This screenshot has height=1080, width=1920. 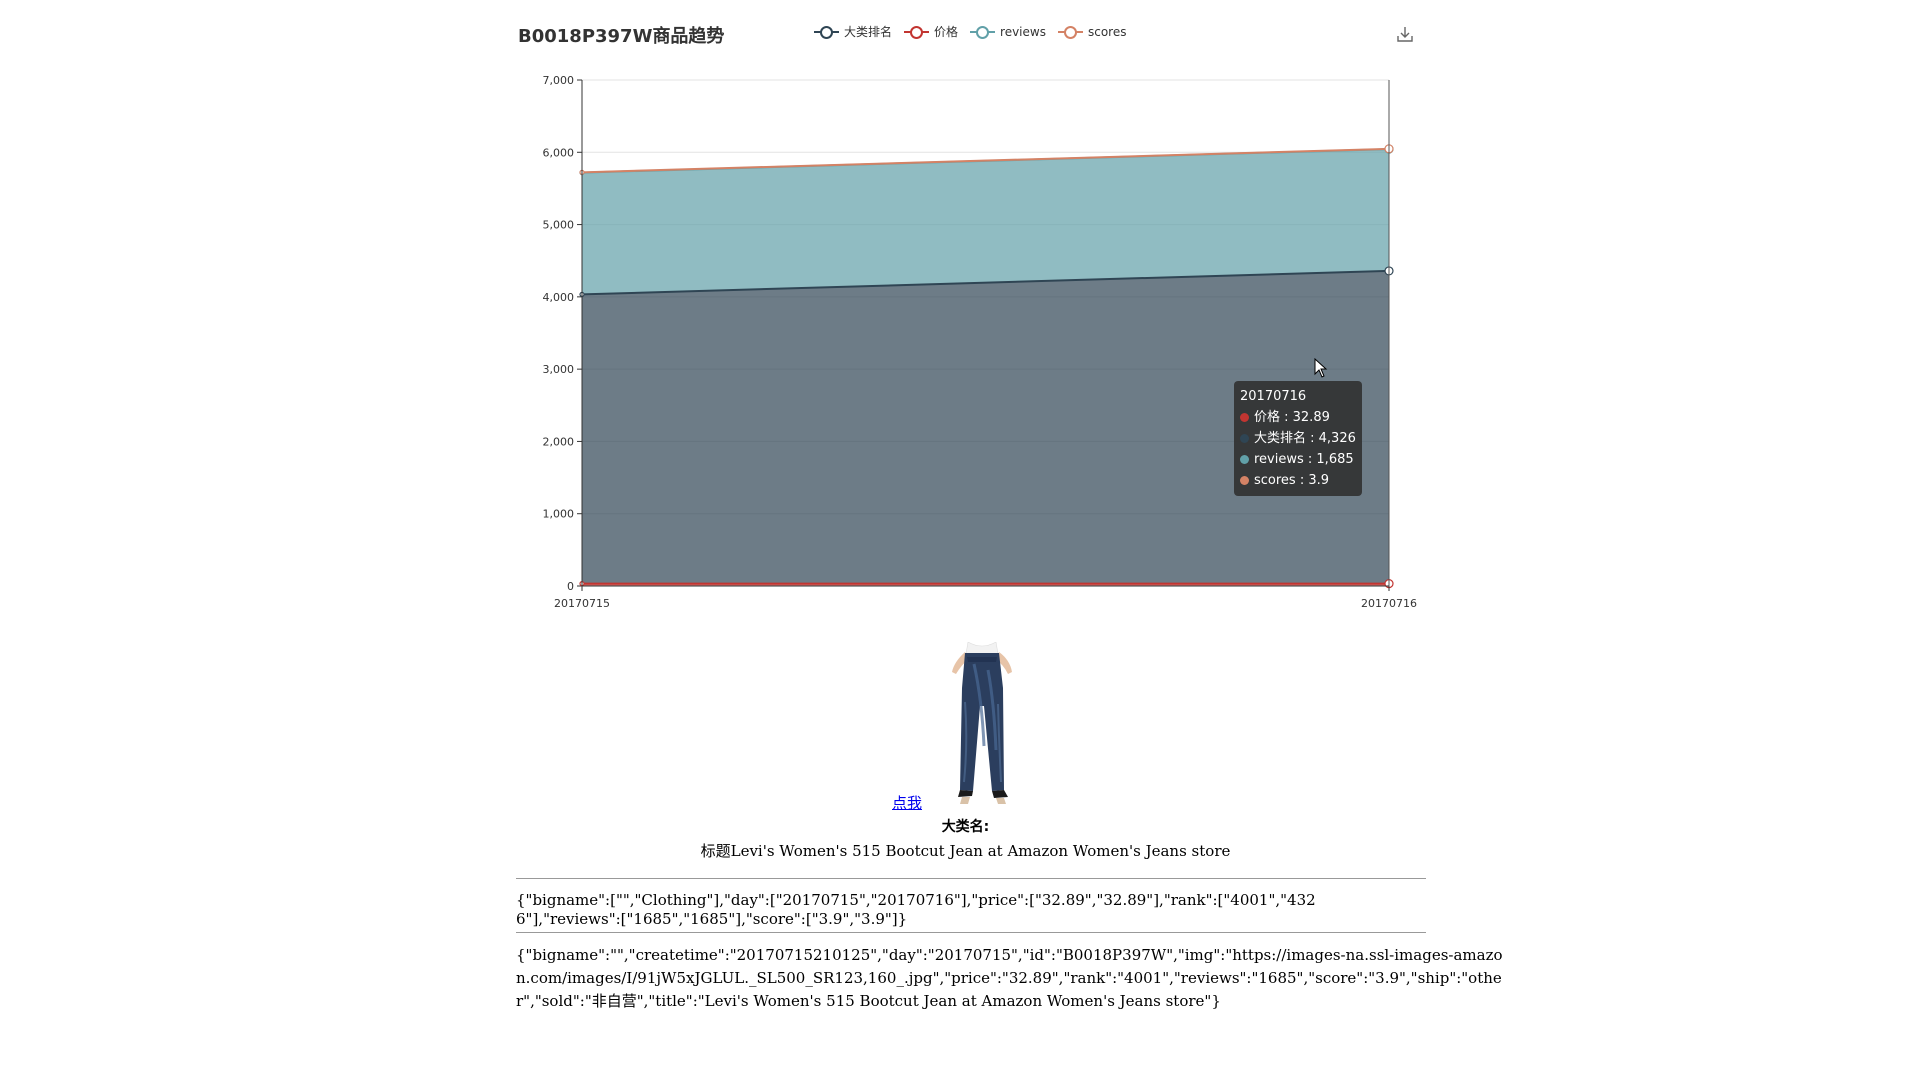 I want to click on y-tick-label: 6,000, so click(x=559, y=152).